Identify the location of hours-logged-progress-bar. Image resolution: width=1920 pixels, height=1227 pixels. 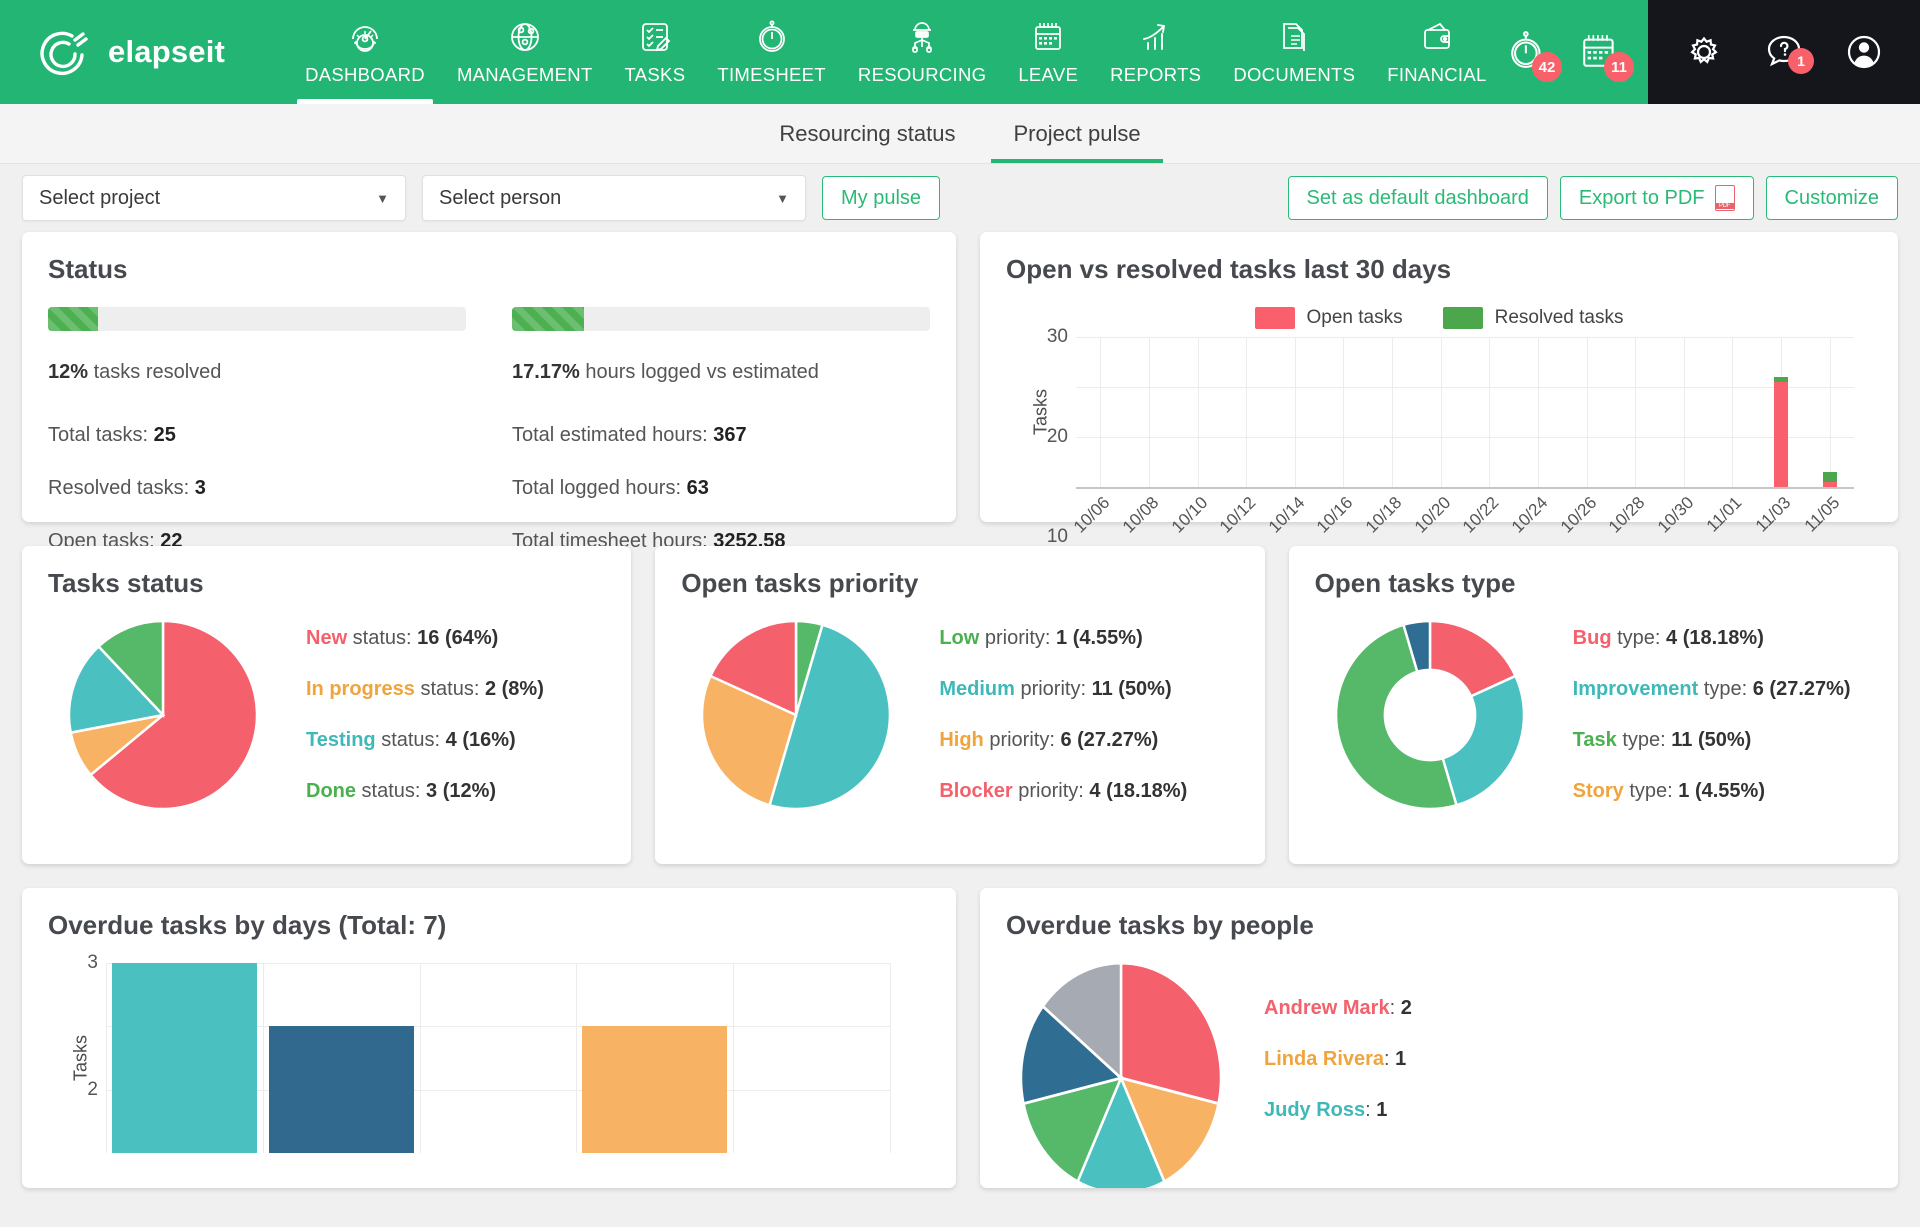
(721, 319).